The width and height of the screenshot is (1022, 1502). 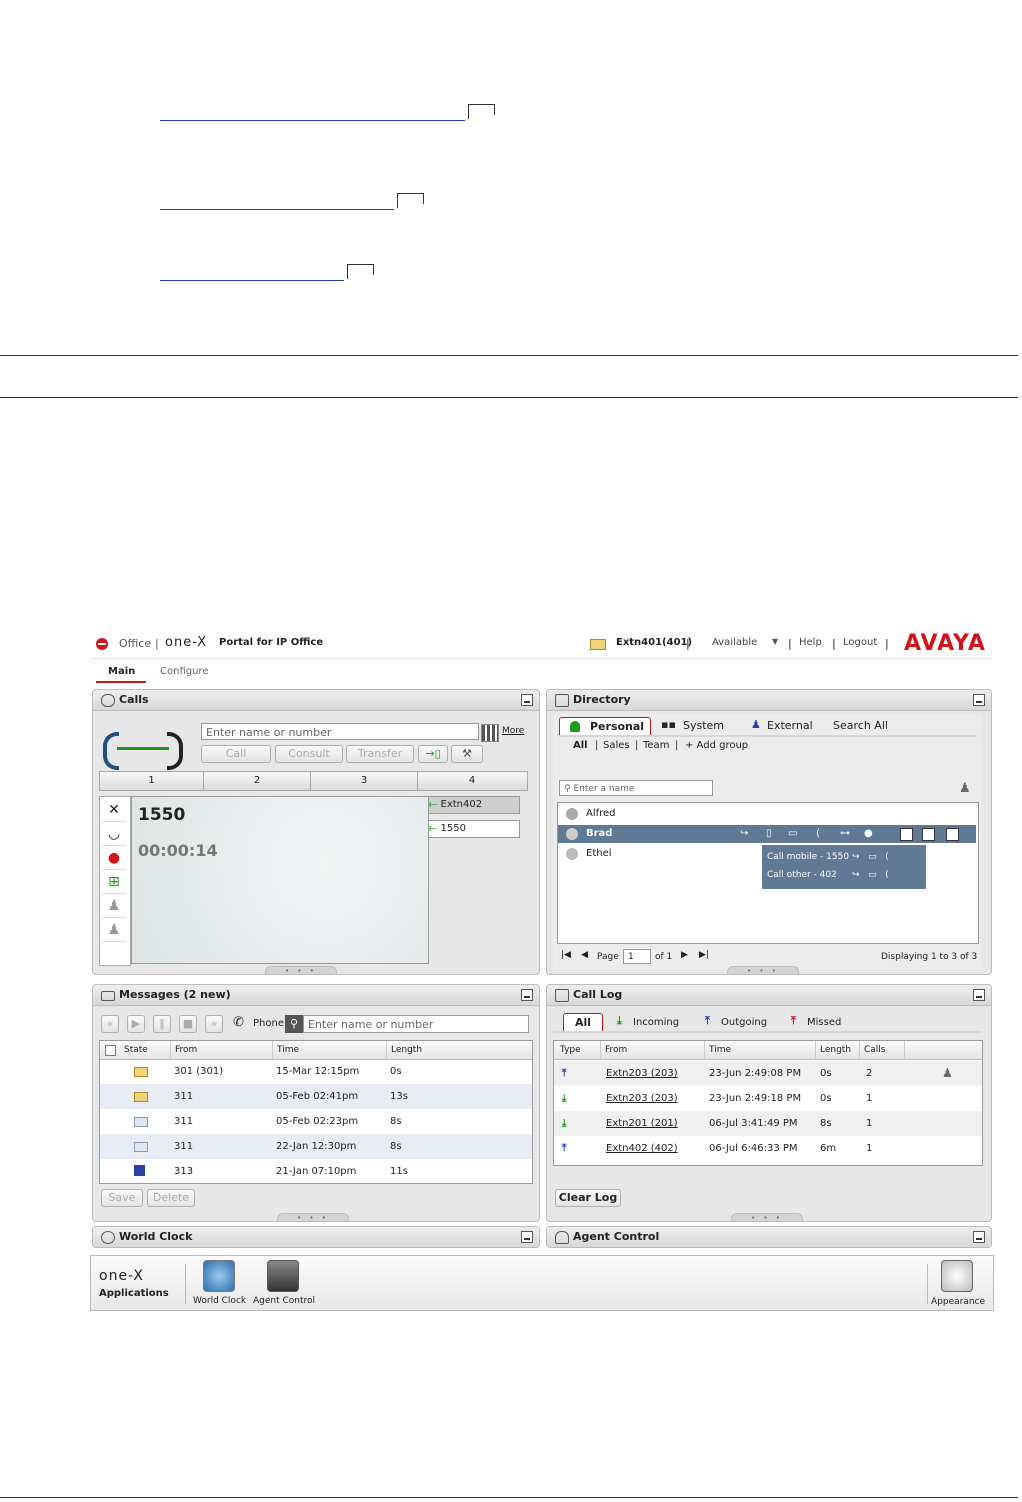 I want to click on subtab-sales: Sales, so click(x=616, y=745).